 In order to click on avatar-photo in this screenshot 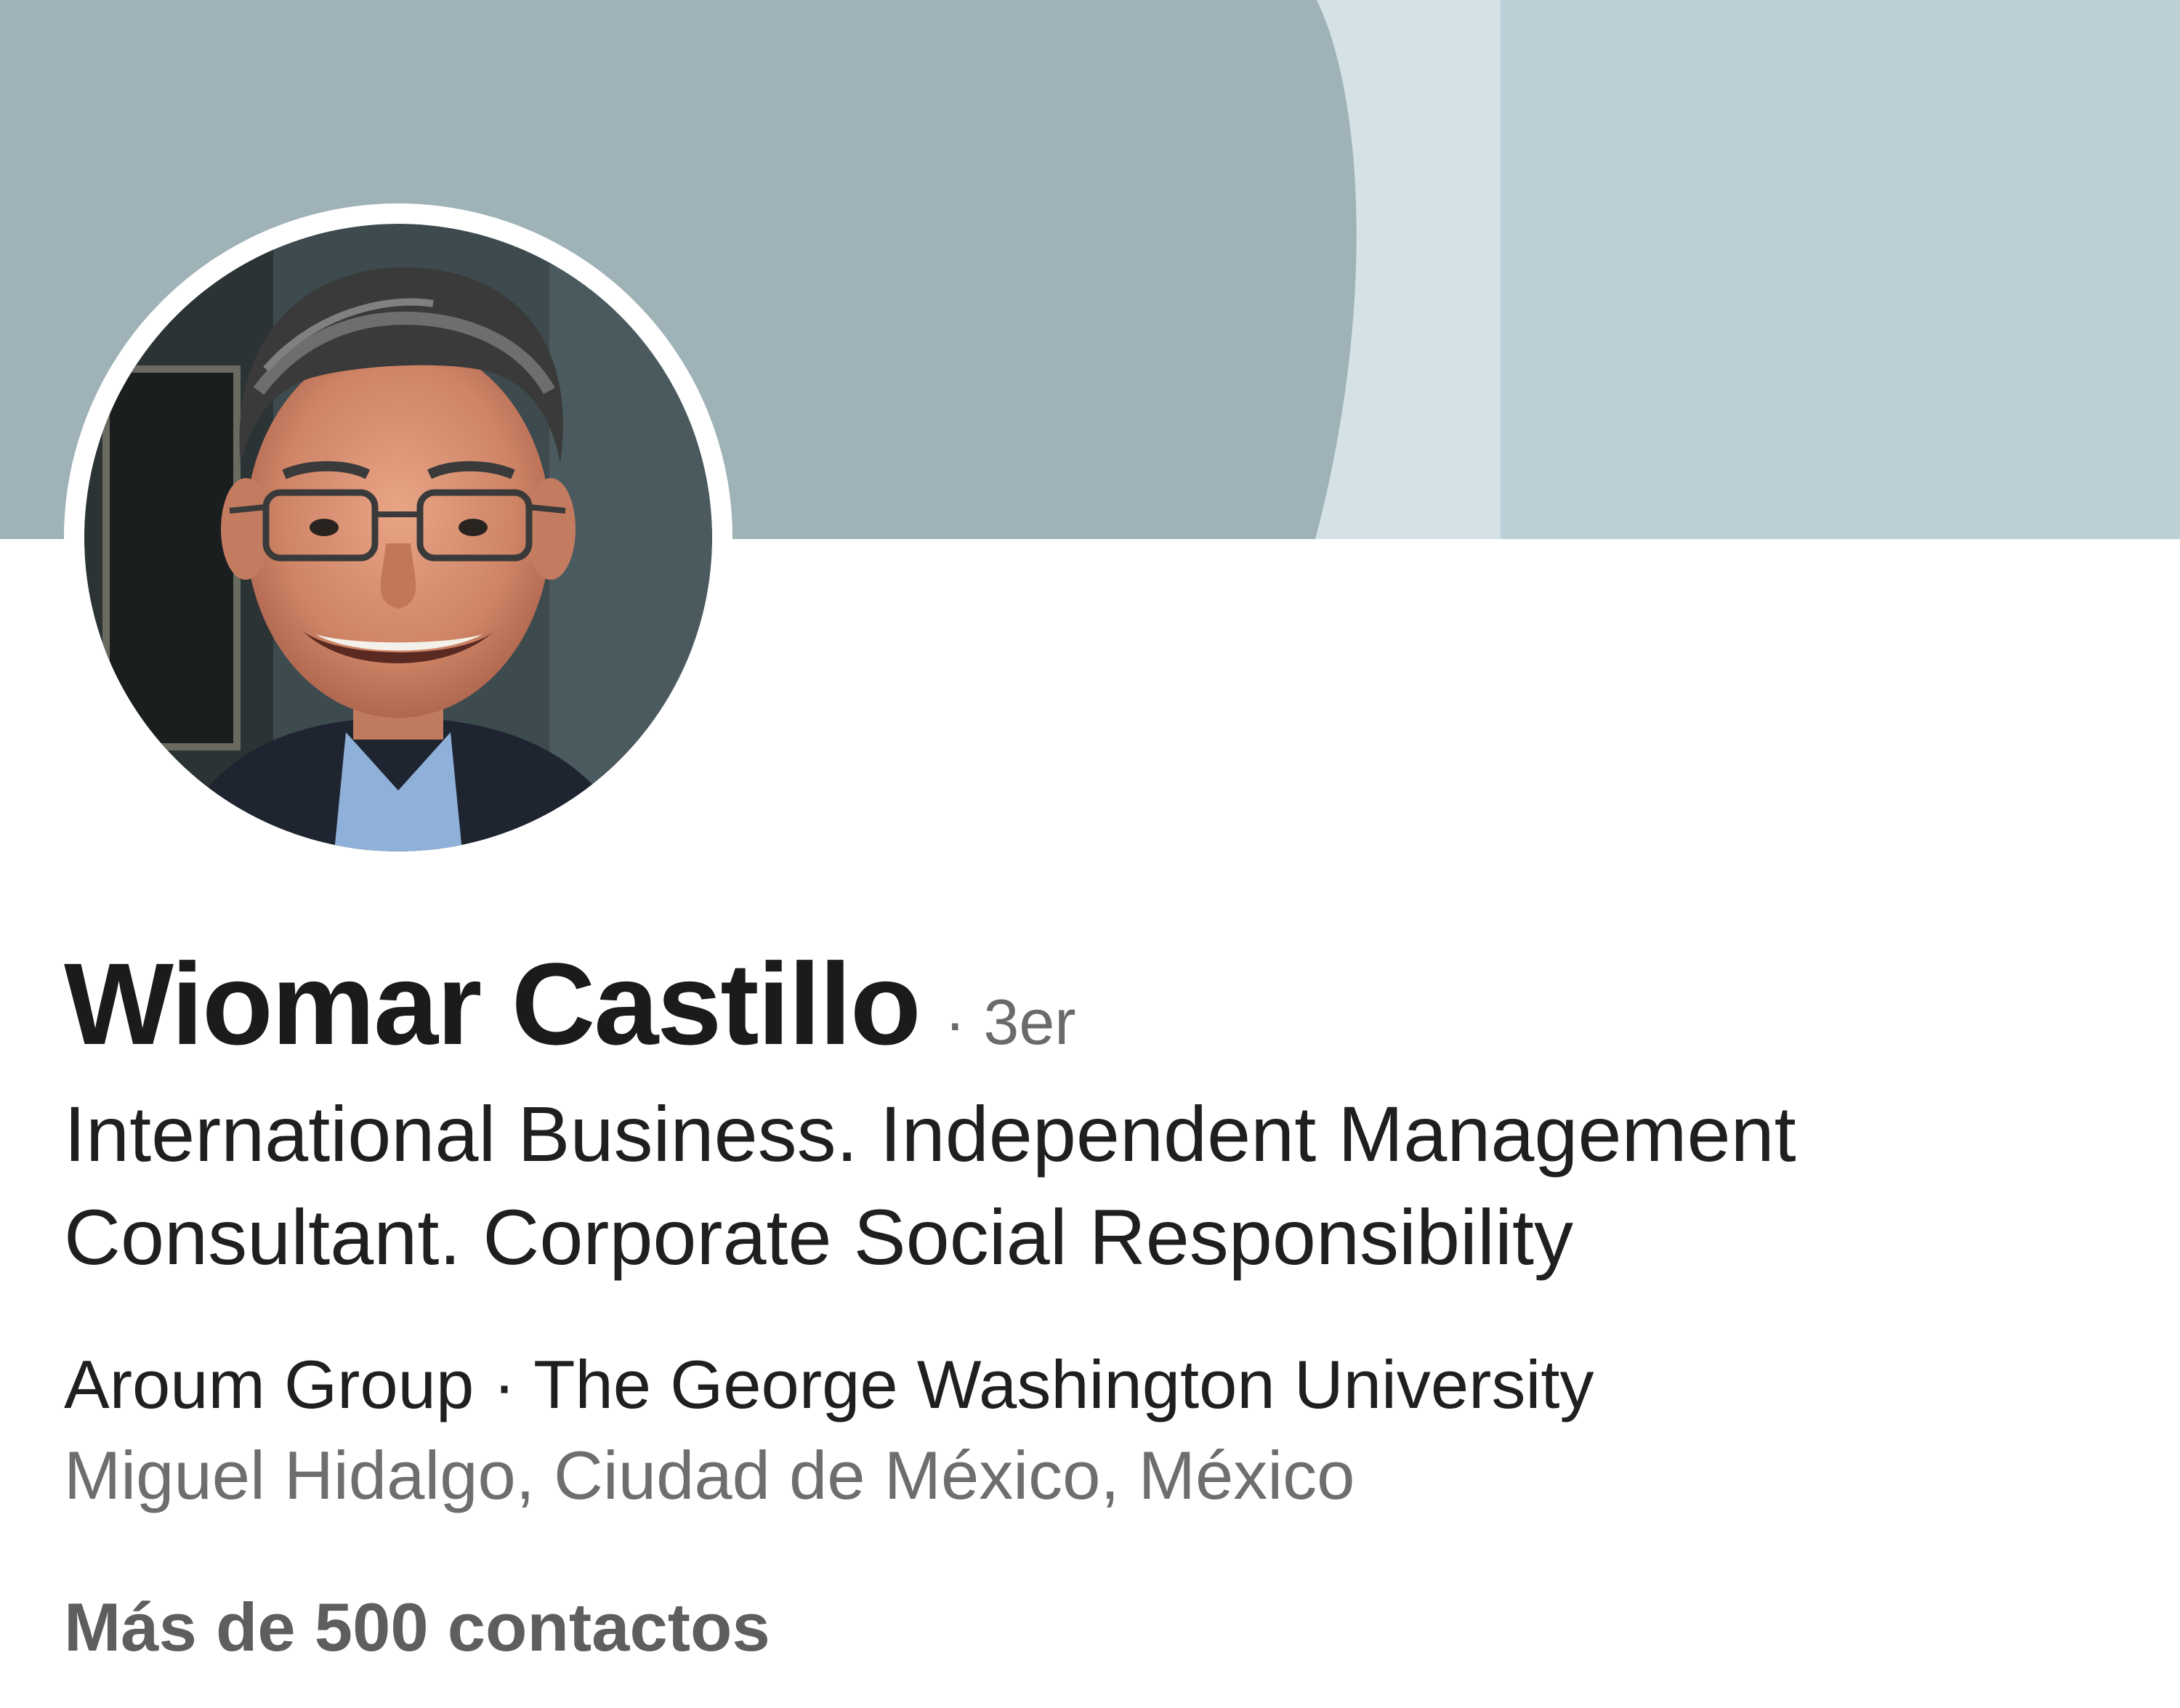, I will do `click(398, 537)`.